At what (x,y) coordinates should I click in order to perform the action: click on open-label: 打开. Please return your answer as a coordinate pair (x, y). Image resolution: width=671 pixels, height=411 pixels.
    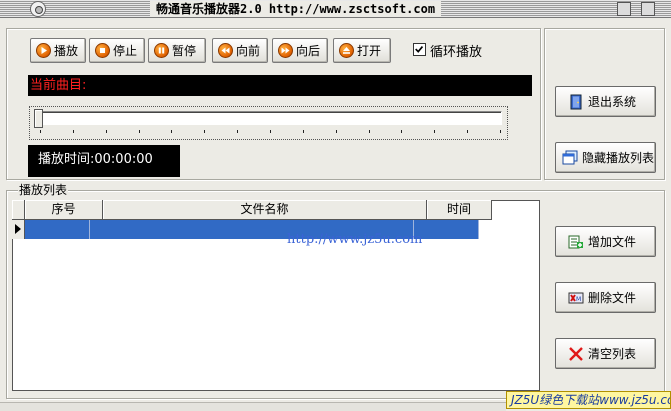
    Looking at the image, I should click on (369, 51).